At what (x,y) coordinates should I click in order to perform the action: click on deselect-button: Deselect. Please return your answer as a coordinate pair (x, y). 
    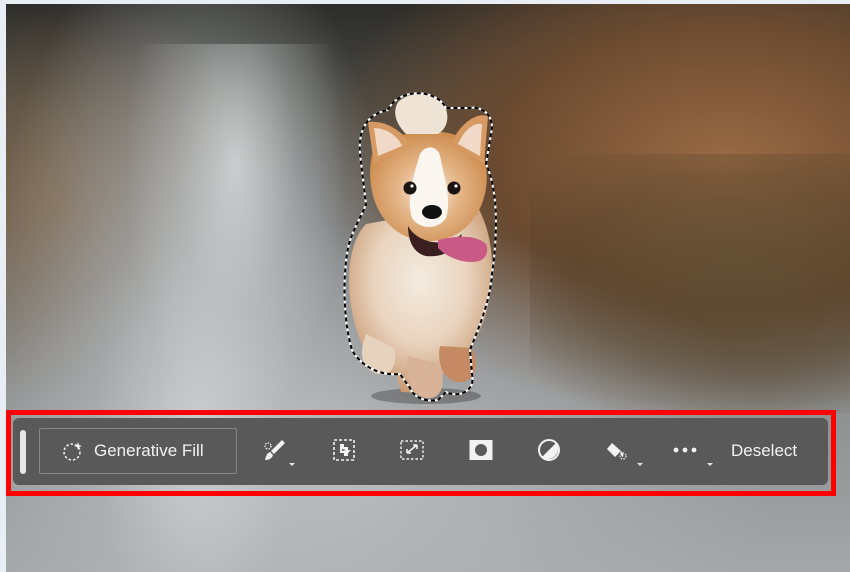
    Looking at the image, I should click on (764, 451).